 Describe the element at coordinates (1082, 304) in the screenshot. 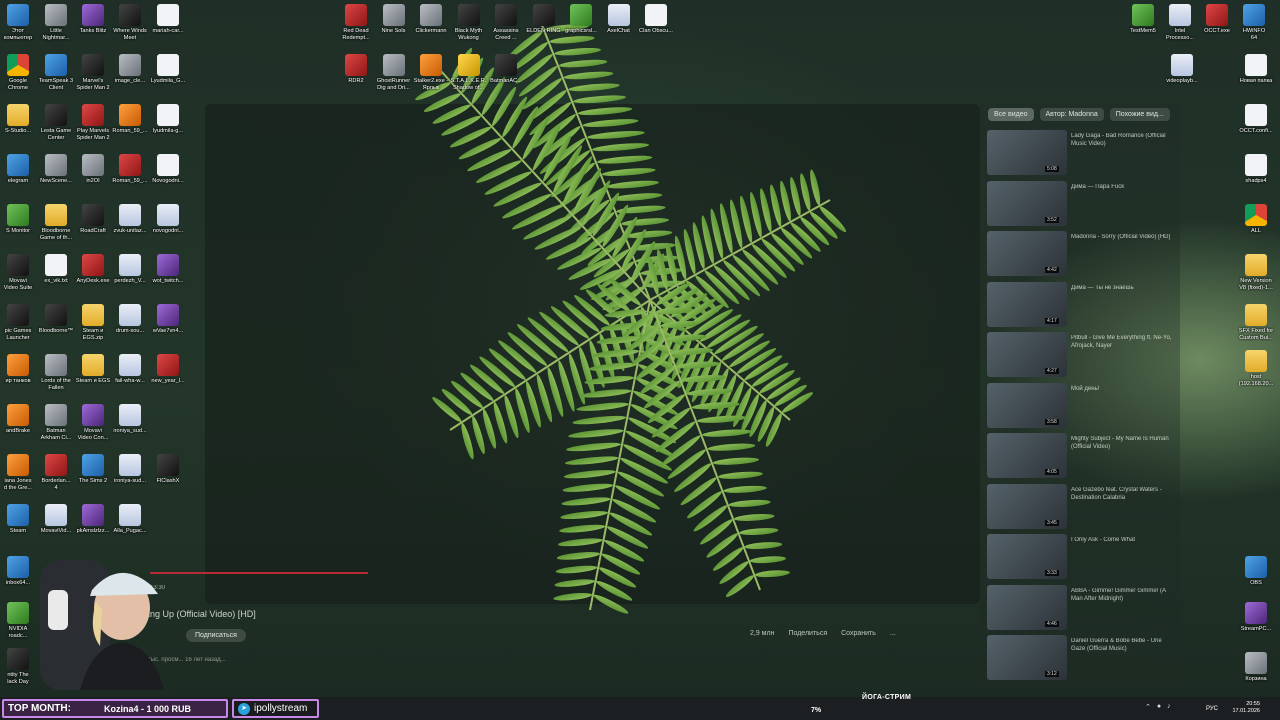

I see `recommendation-item: 4:17 Дима — Ты не знаешь` at that location.